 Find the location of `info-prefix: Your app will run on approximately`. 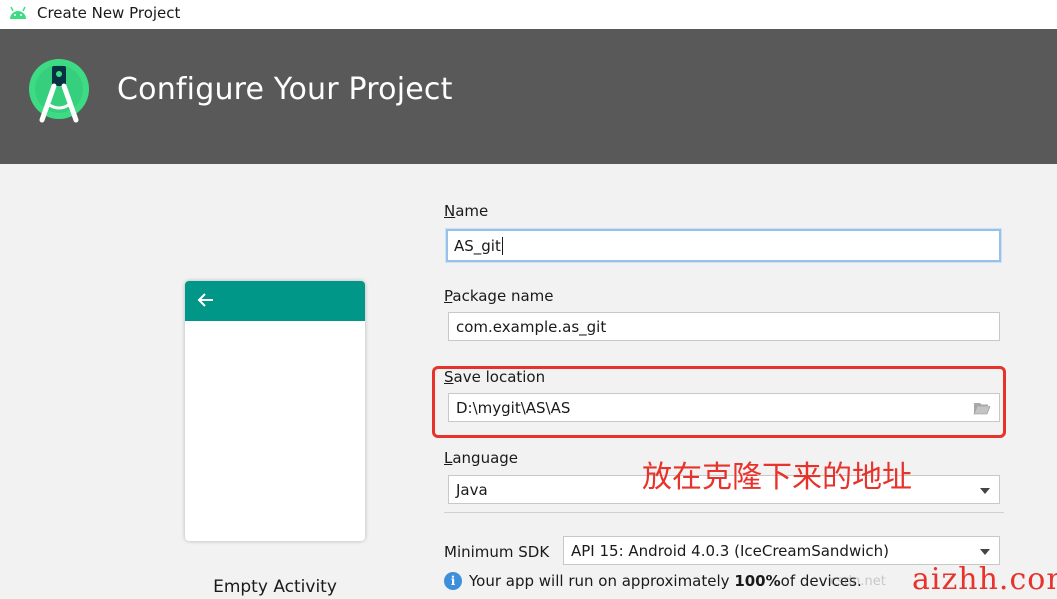

info-prefix: Your app will run on approximately is located at coordinates (599, 581).